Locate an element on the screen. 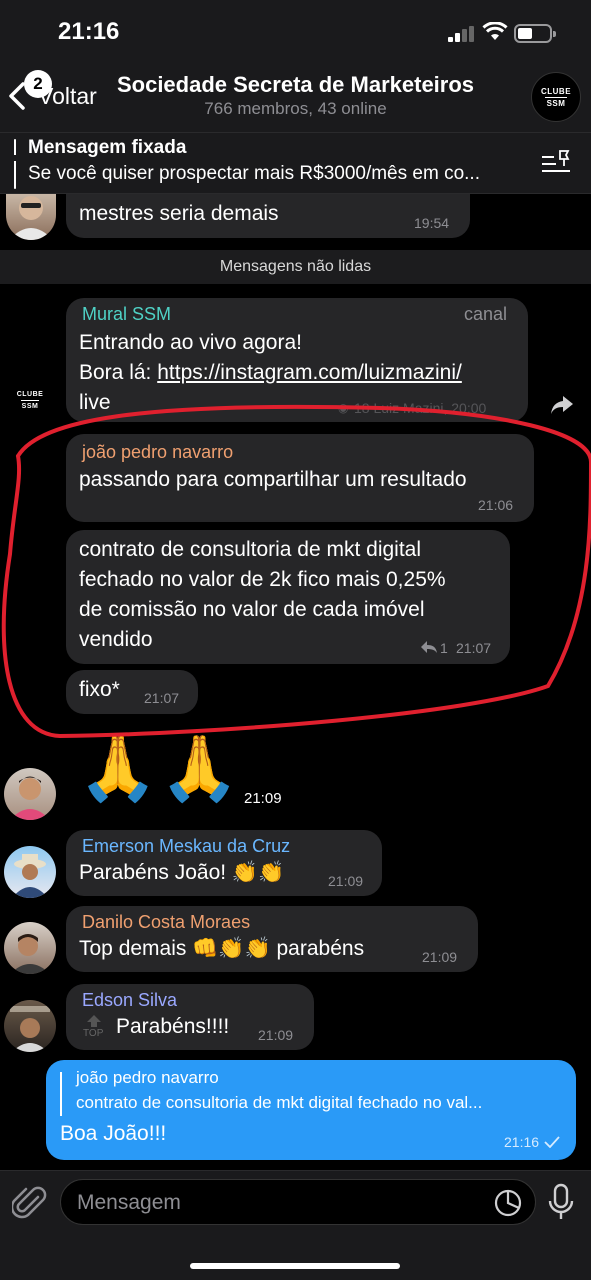 This screenshot has width=591, height=1280. microphone-icon is located at coordinates (561, 1203).